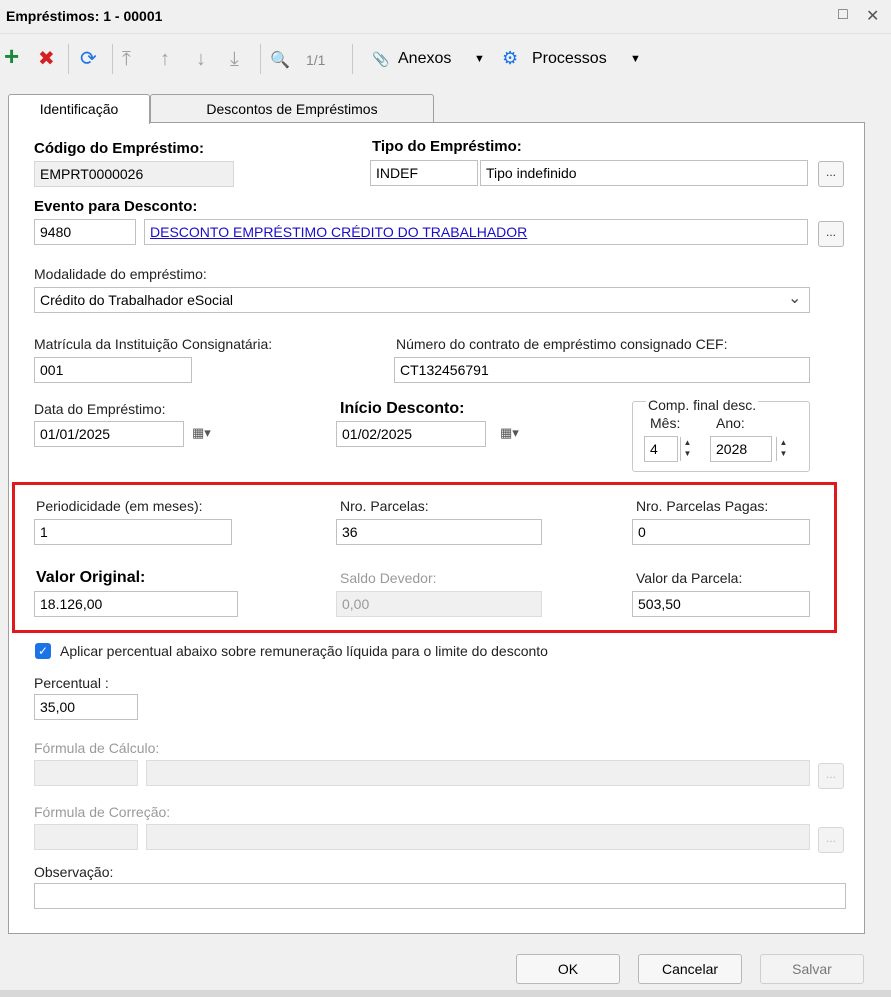  Describe the element at coordinates (280, 61) in the screenshot. I see `search-icon: 🔍` at that location.